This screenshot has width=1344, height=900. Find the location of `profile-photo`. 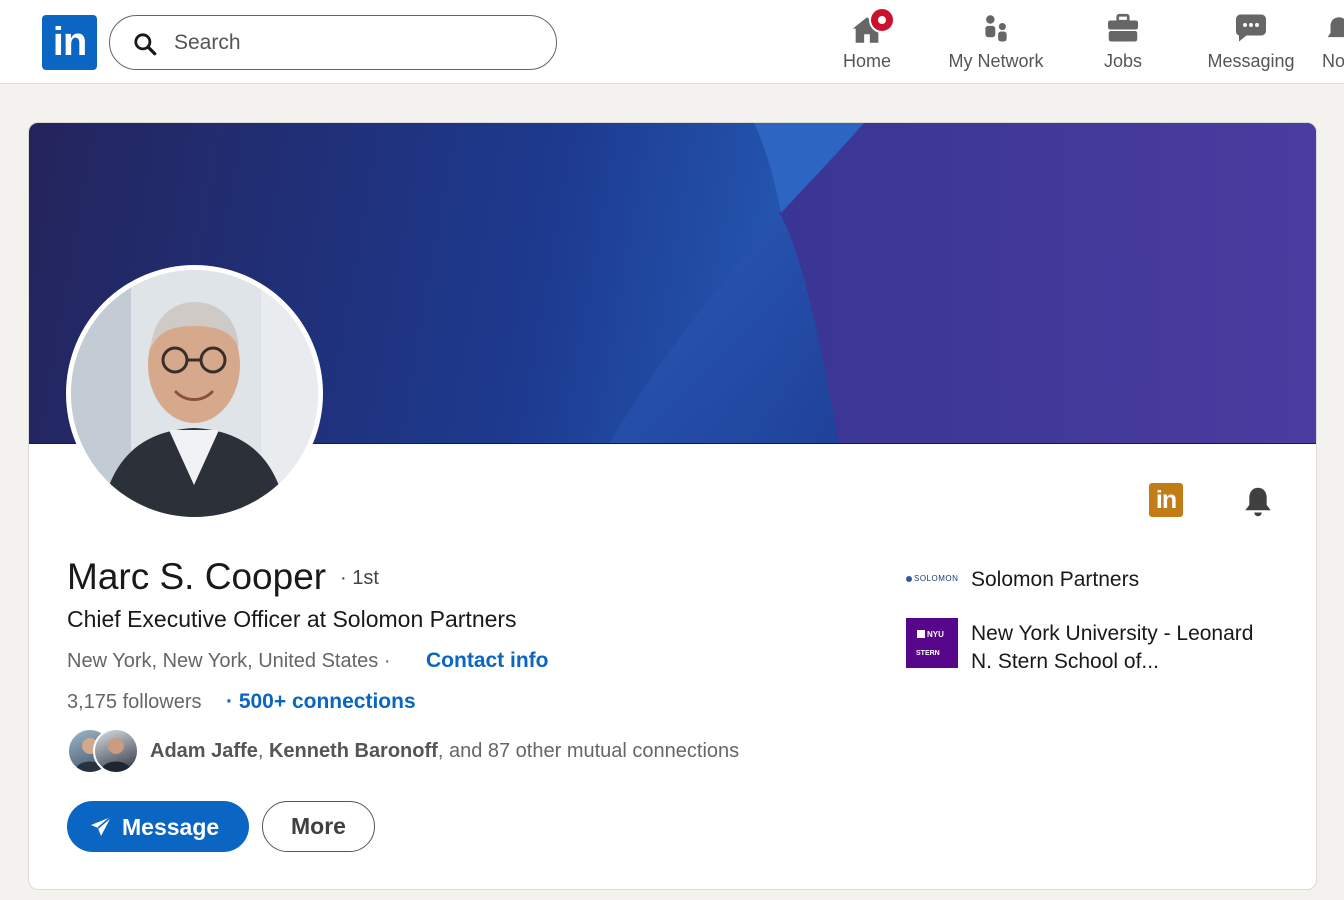

profile-photo is located at coordinates (194, 393).